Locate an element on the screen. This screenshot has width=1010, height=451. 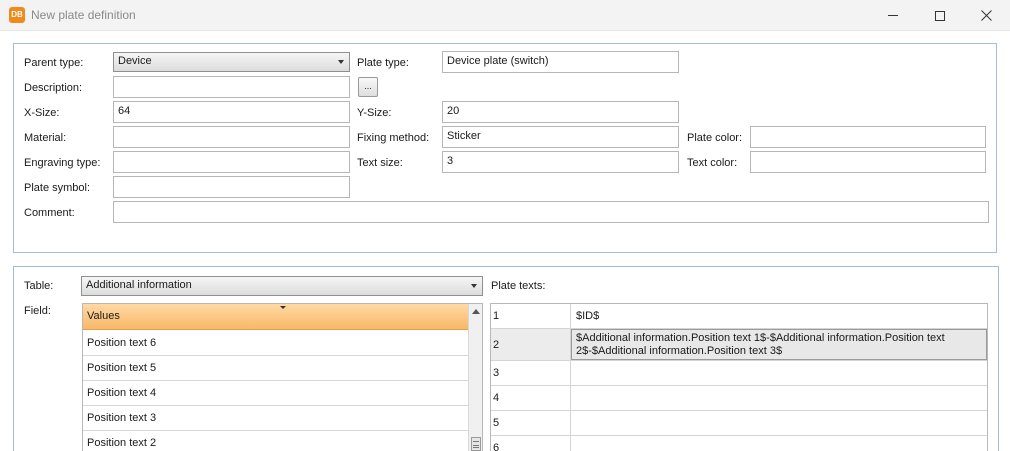
comment-label: Comment: is located at coordinates (49, 213).